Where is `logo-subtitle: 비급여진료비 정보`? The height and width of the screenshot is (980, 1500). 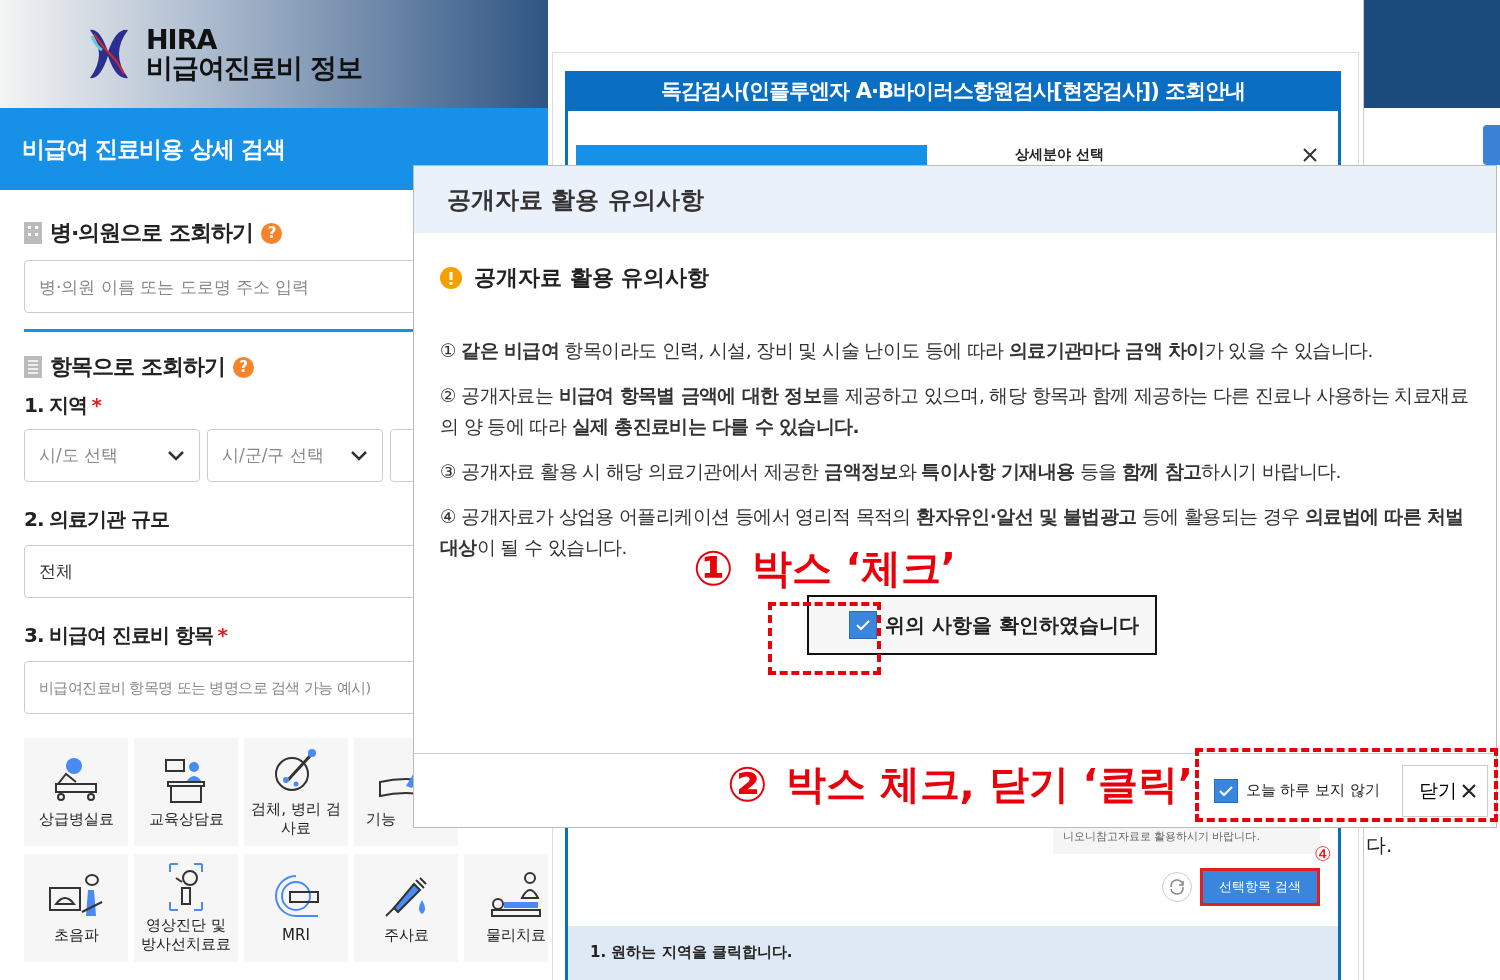 logo-subtitle: 비급여진료비 정보 is located at coordinates (254, 68).